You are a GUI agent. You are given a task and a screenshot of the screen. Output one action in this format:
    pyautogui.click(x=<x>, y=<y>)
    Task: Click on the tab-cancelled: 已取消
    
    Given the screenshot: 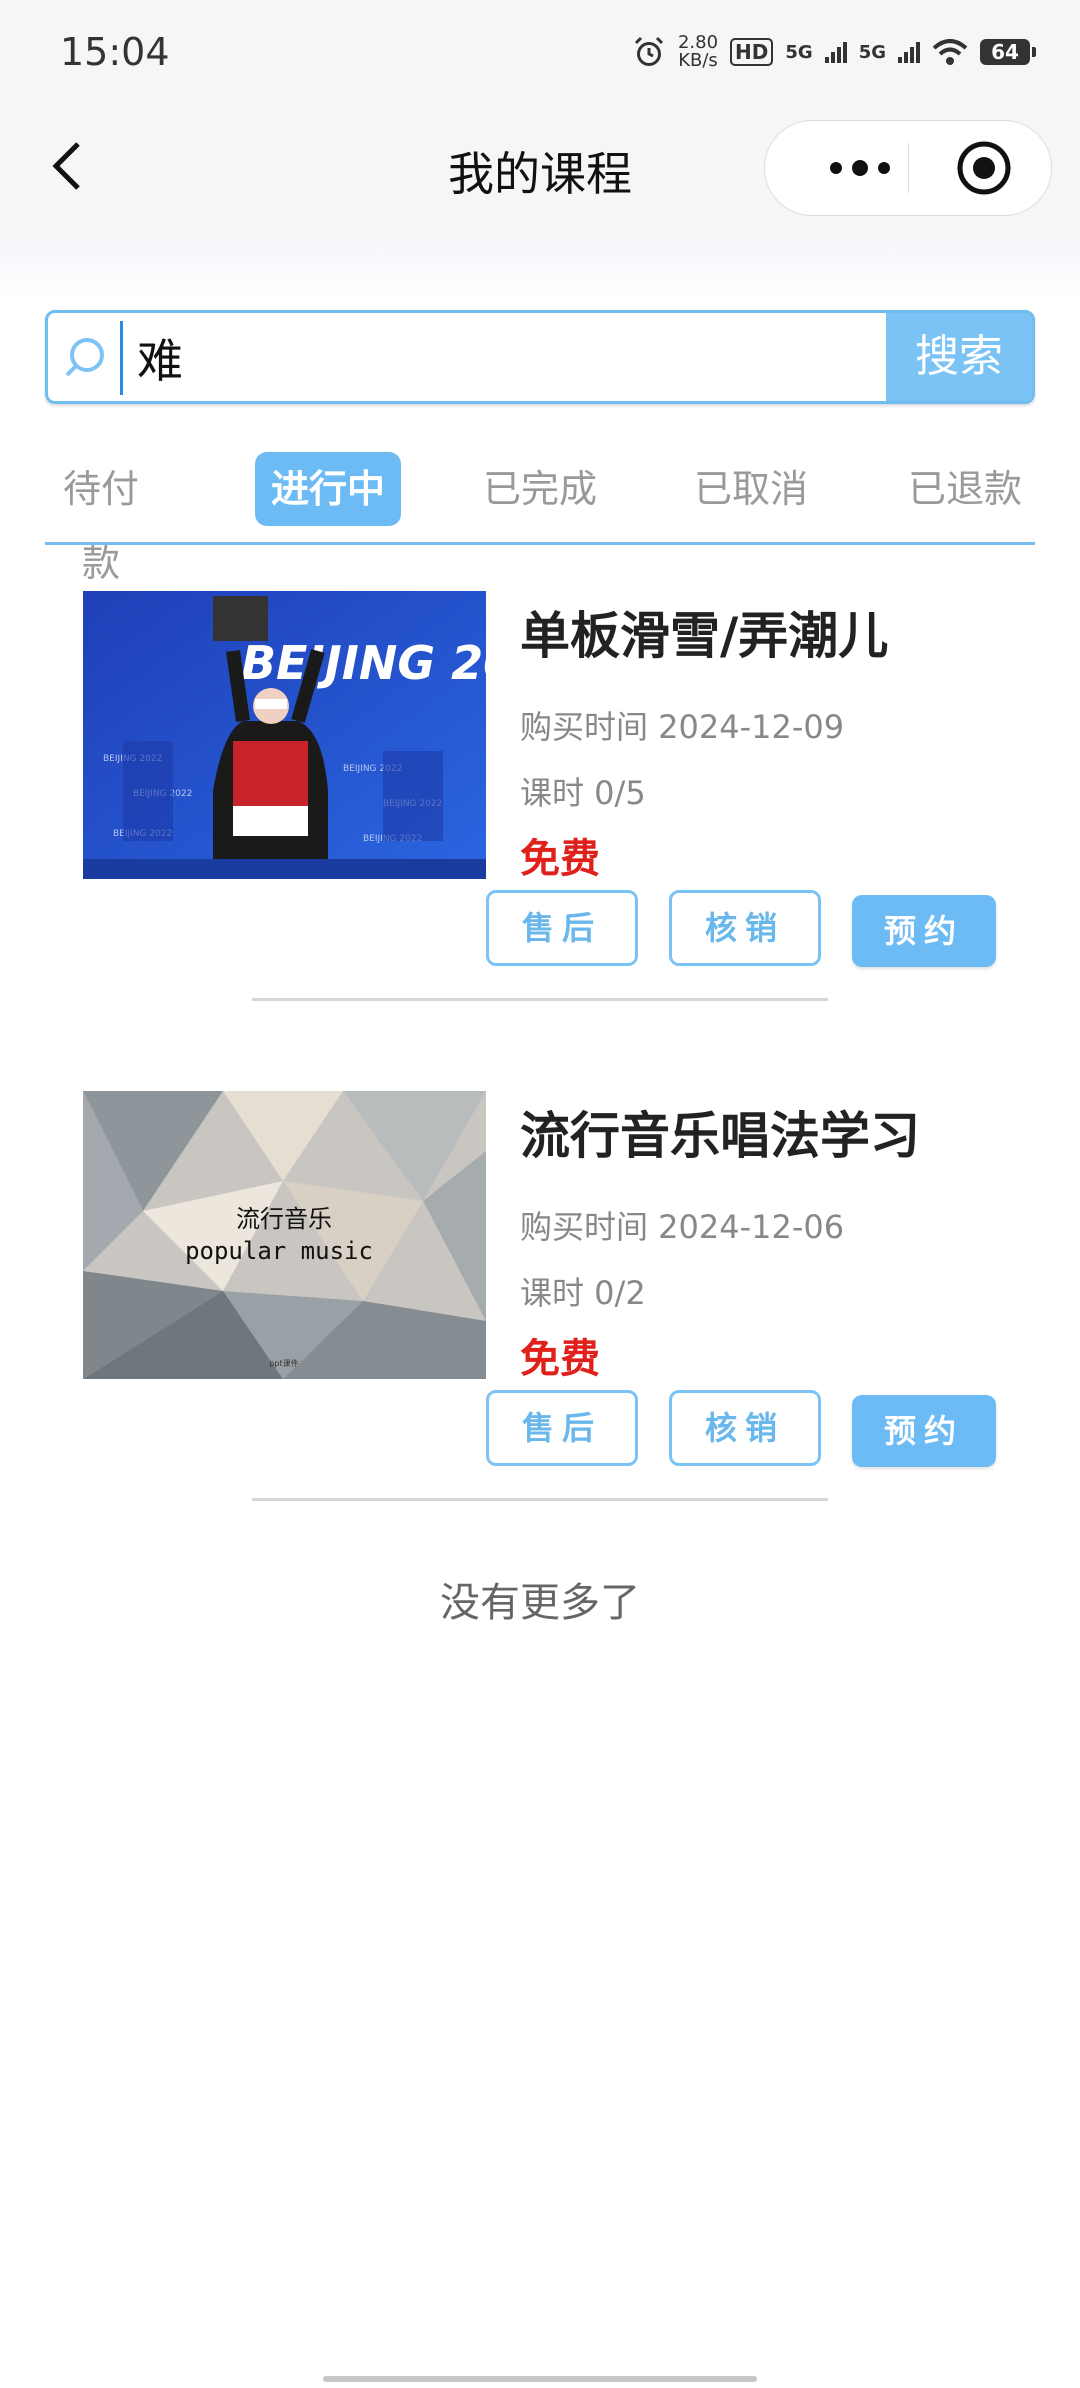 What is the action you would take?
    pyautogui.click(x=751, y=489)
    